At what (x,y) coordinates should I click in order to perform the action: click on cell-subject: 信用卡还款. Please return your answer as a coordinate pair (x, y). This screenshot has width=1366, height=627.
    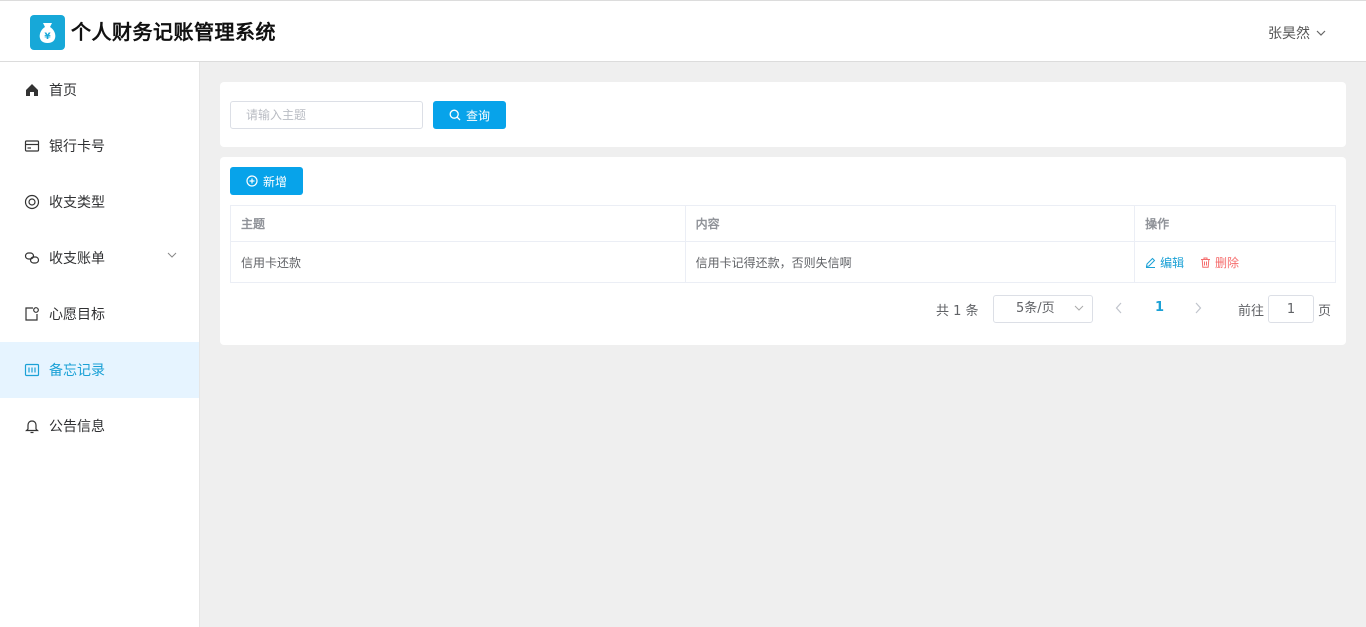
    Looking at the image, I should click on (458, 262).